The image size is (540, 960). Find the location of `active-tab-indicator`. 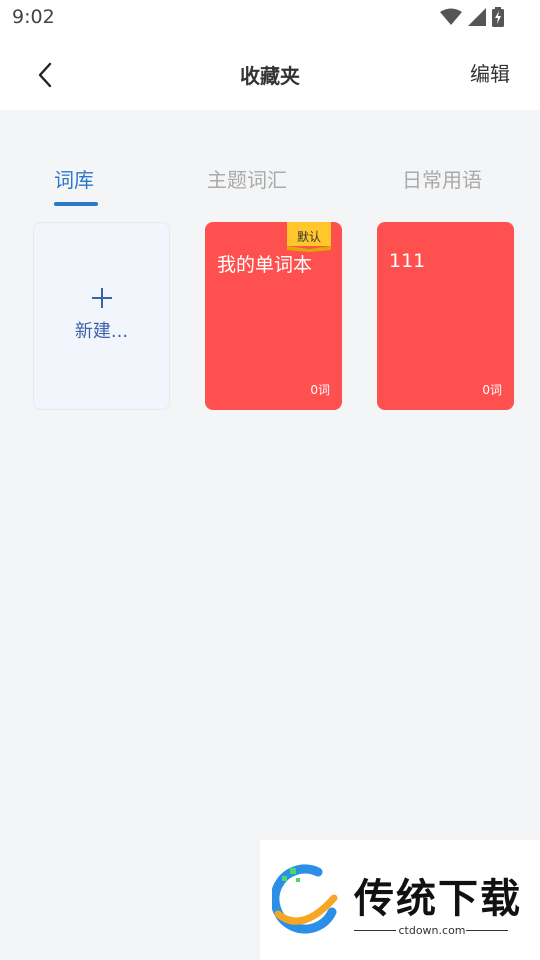

active-tab-indicator is located at coordinates (76, 204).